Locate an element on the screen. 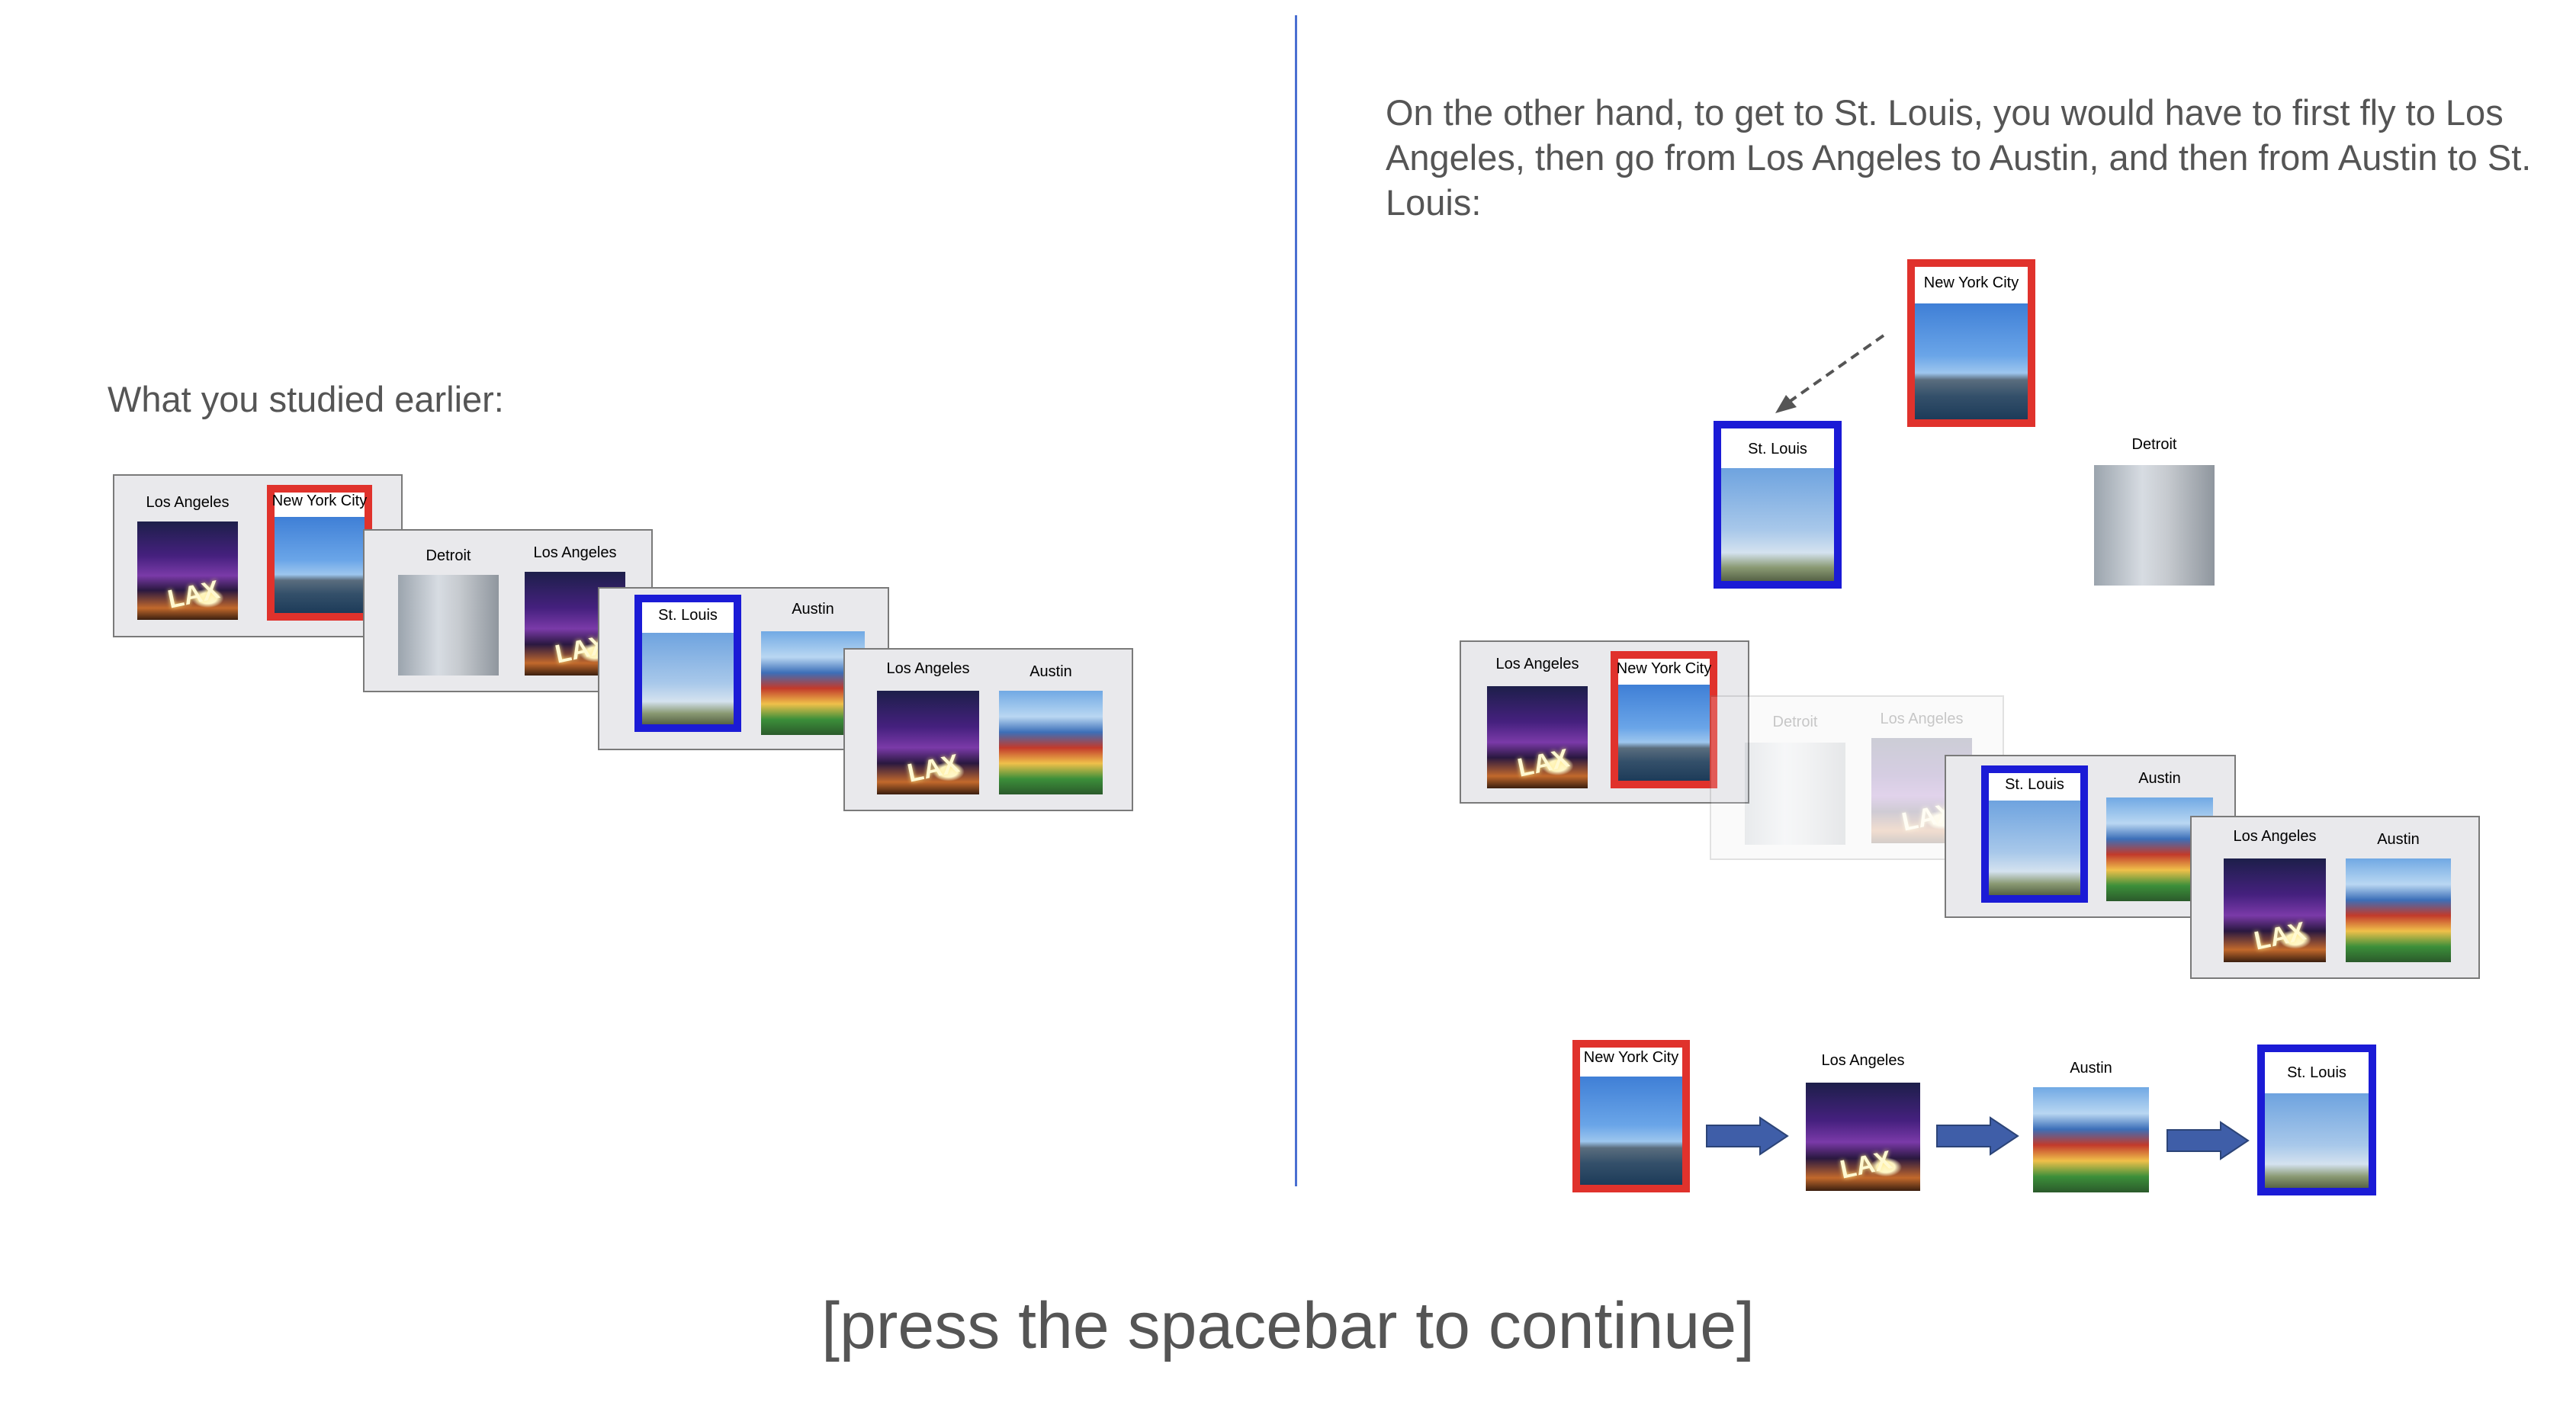 This screenshot has width=2576, height=1412. route-card-los-angeles: Los Angeles LAX is located at coordinates (1863, 1121).